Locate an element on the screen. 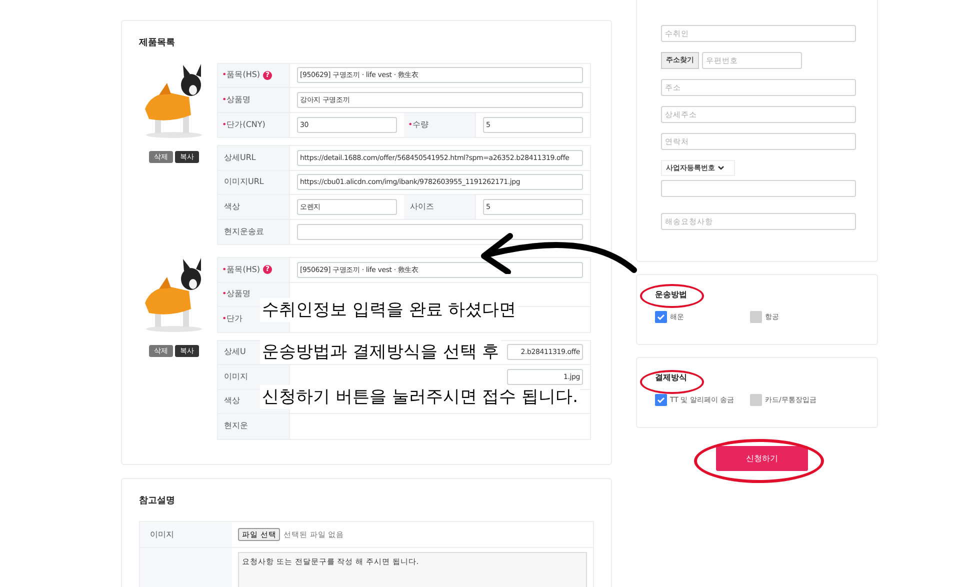 Image resolution: width=970 pixels, height=587 pixels. field-label: •수량 is located at coordinates (418, 124).